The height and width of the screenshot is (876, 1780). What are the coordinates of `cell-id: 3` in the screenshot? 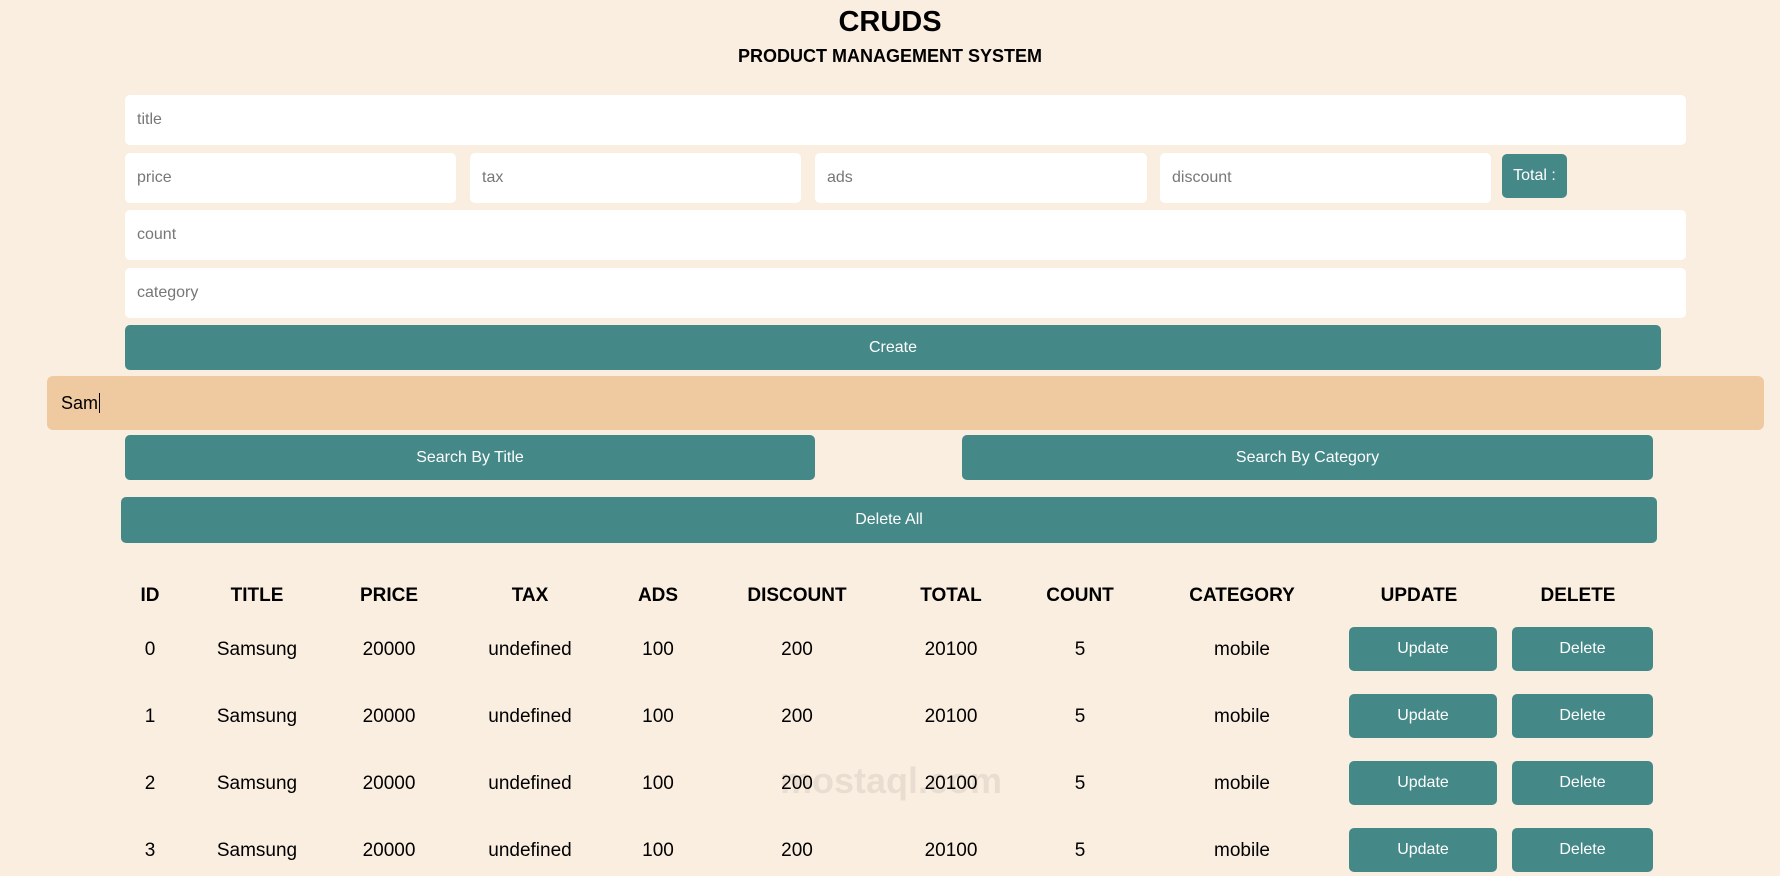 It's located at (150, 850).